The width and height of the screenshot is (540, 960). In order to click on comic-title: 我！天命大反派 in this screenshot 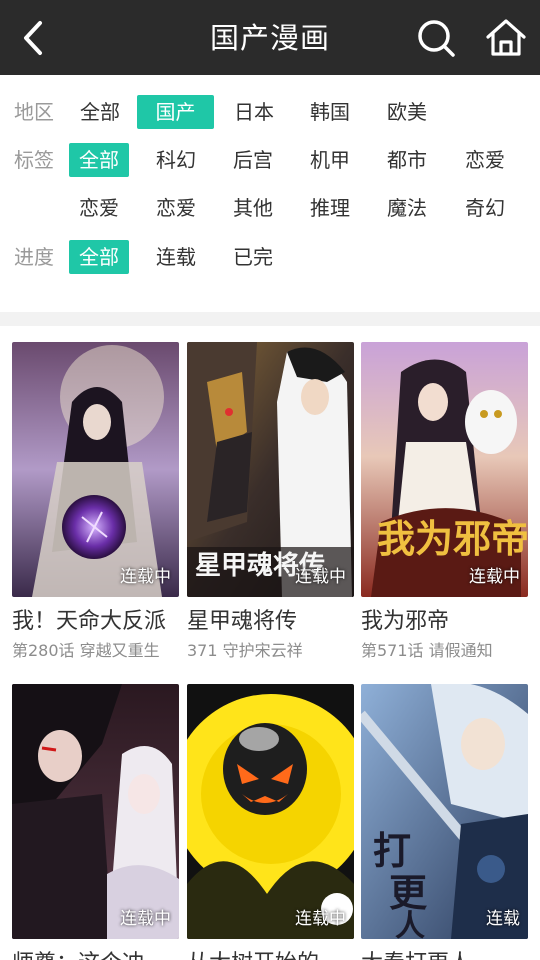, I will do `click(95, 622)`.